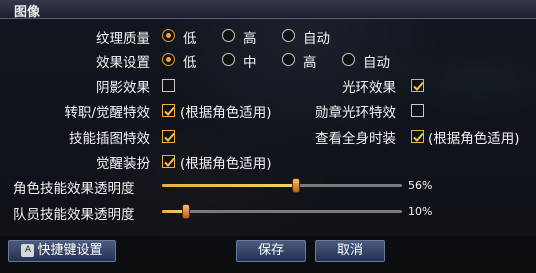  I want to click on effect-settings-mid-label: 中, so click(250, 63).